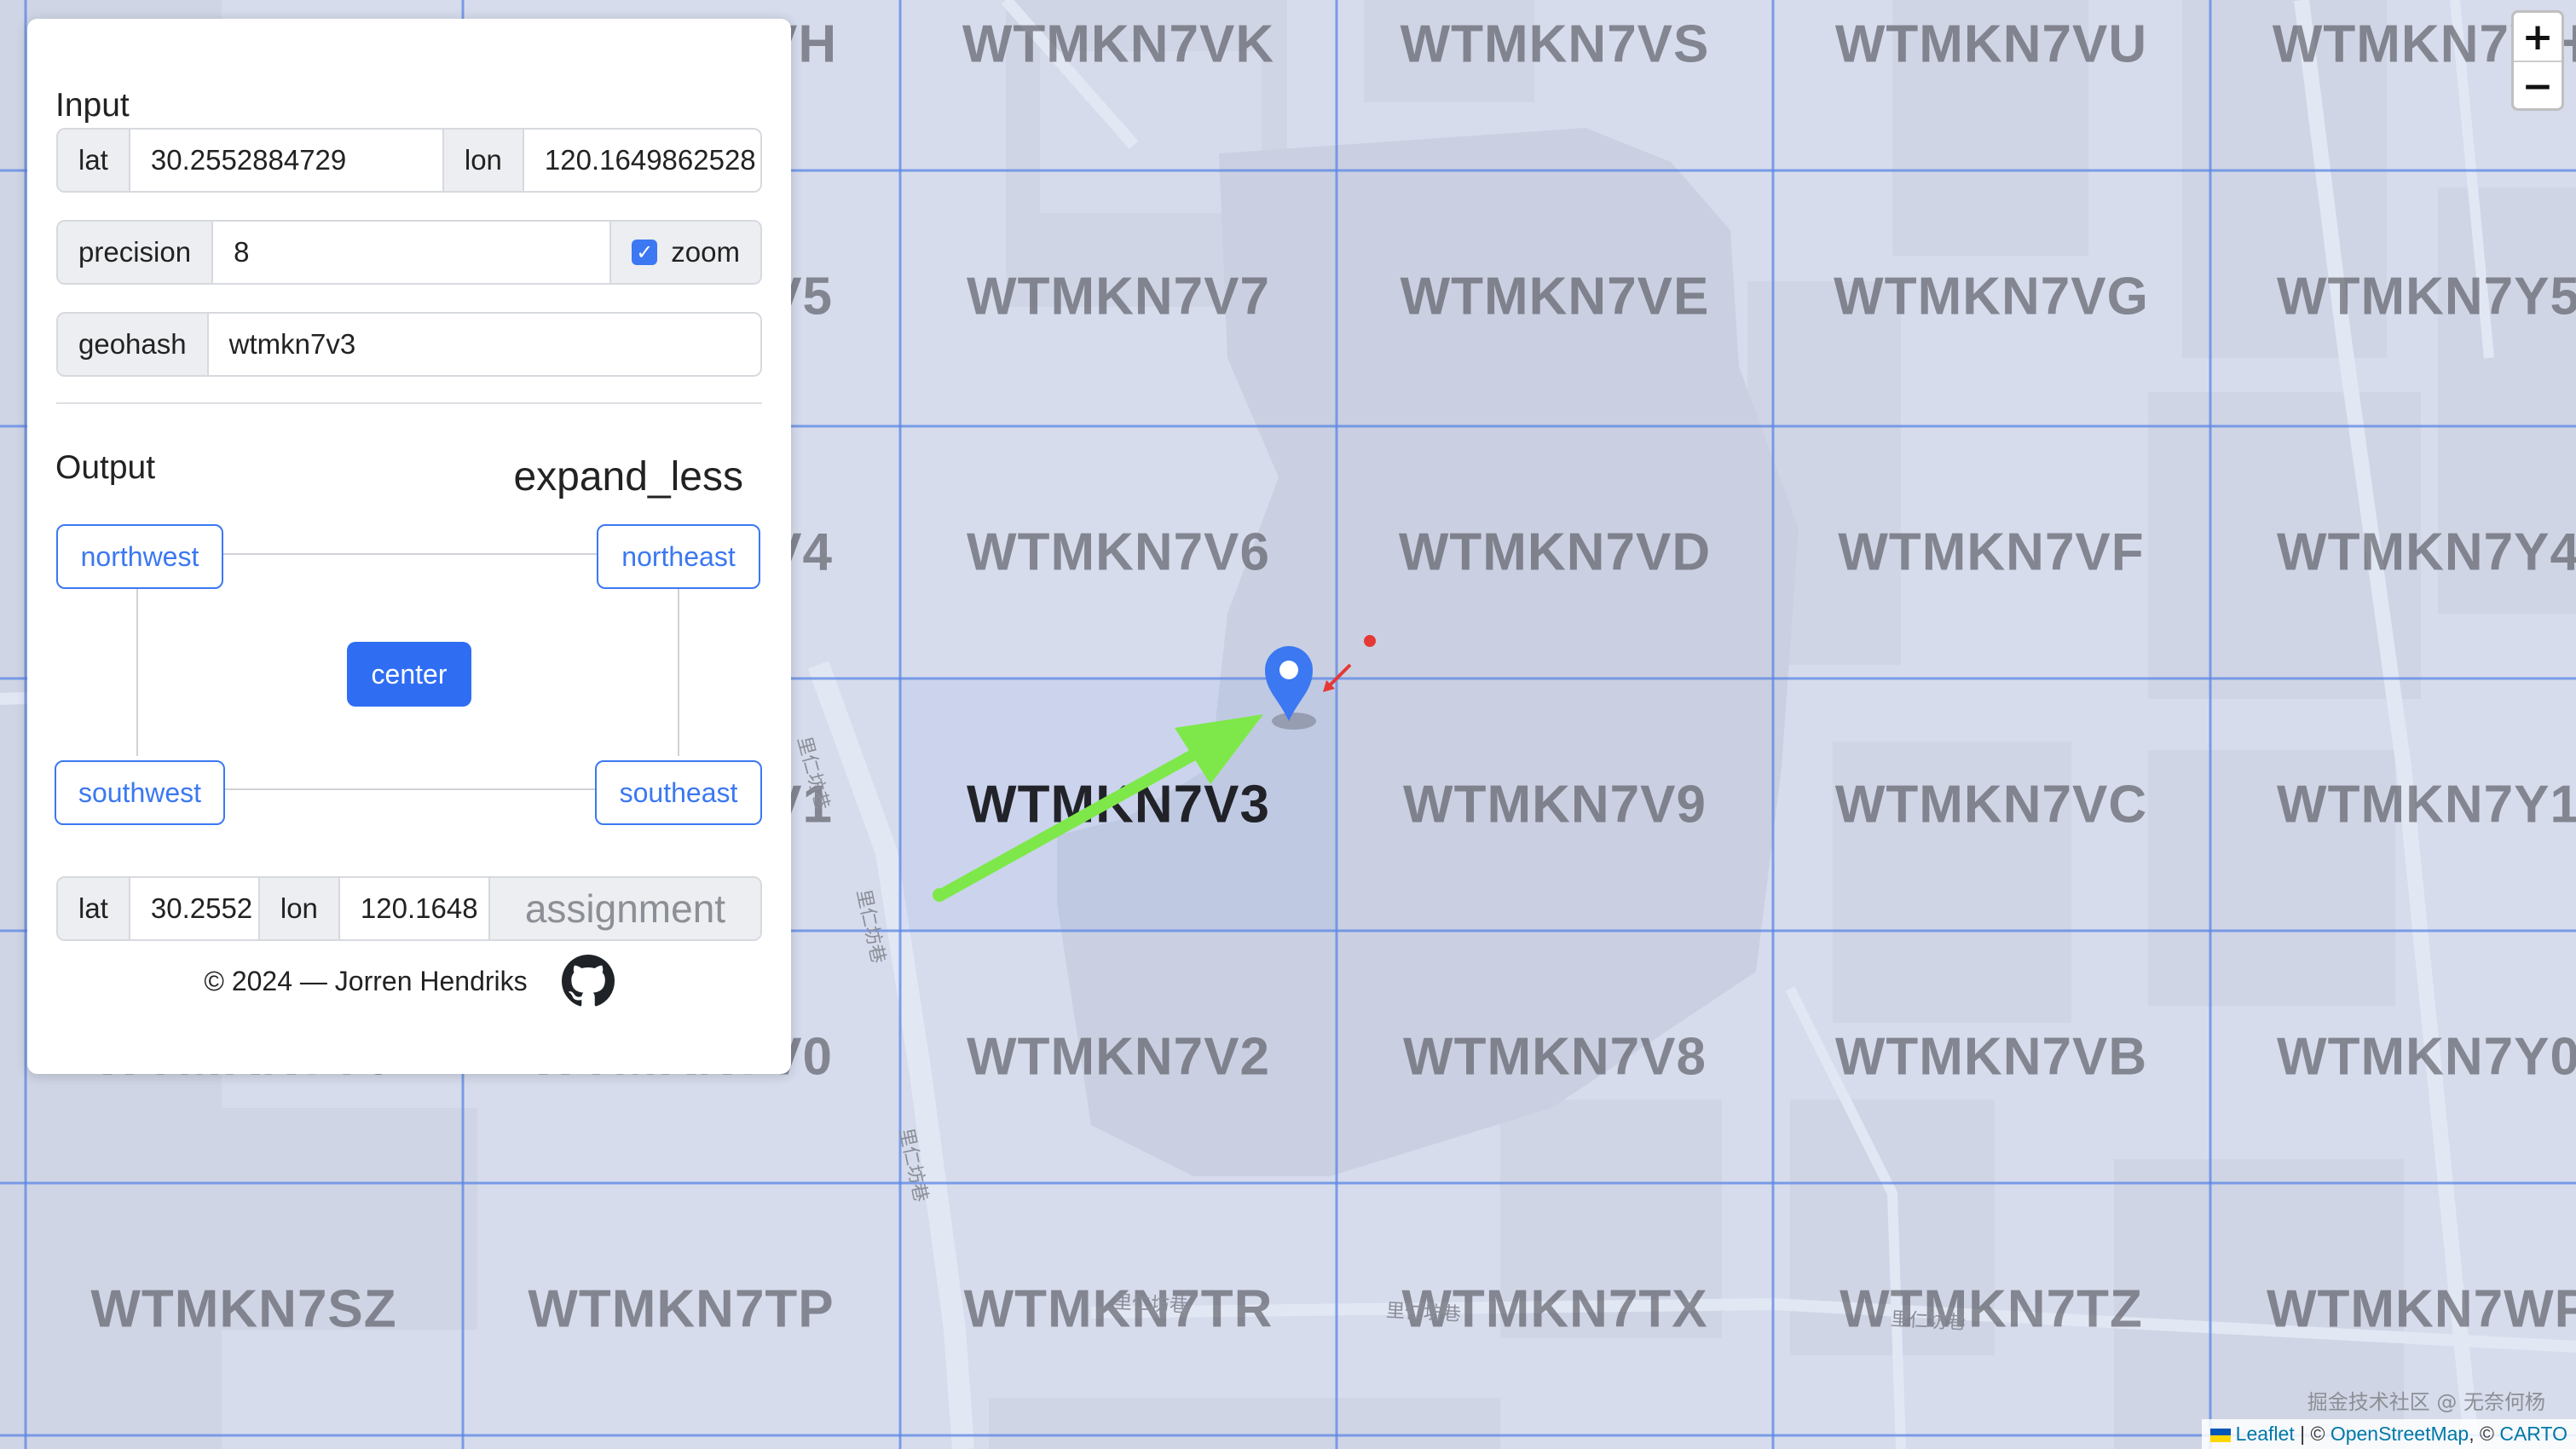  What do you see at coordinates (287, 160) in the screenshot?
I see `lat-input: 30.2552884729` at bounding box center [287, 160].